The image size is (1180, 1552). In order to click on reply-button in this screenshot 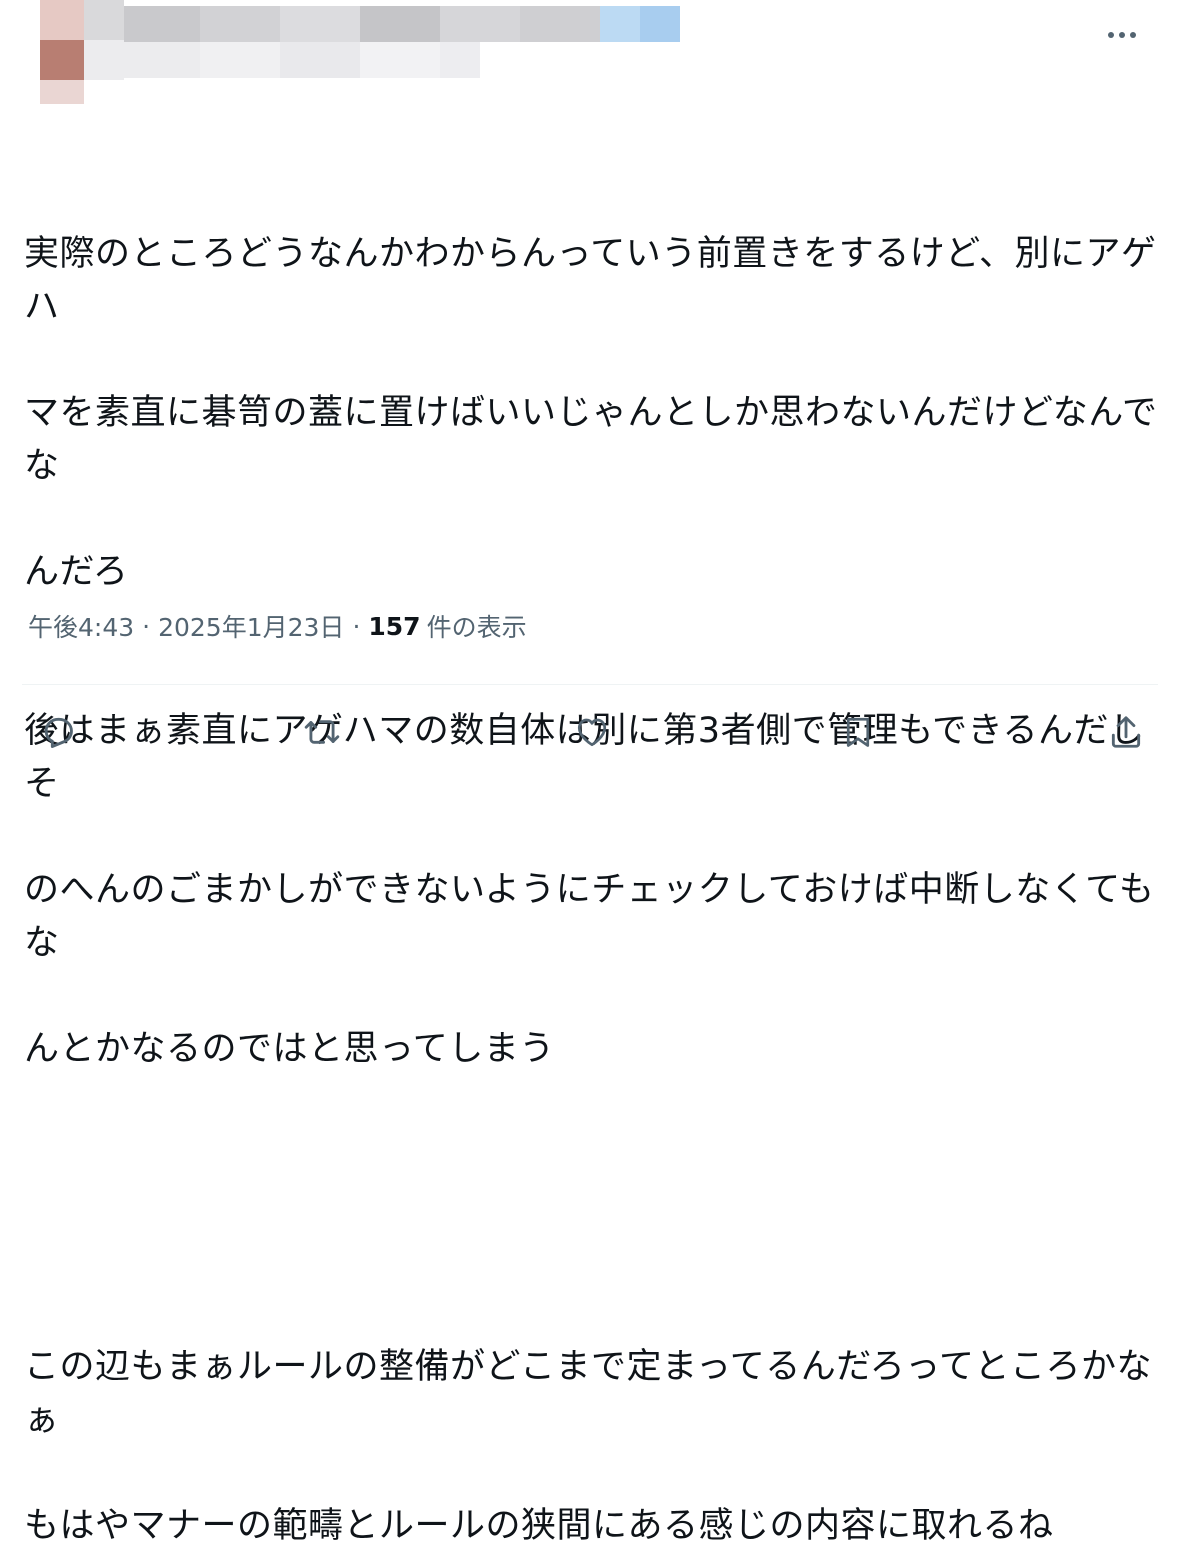, I will do `click(58, 732)`.